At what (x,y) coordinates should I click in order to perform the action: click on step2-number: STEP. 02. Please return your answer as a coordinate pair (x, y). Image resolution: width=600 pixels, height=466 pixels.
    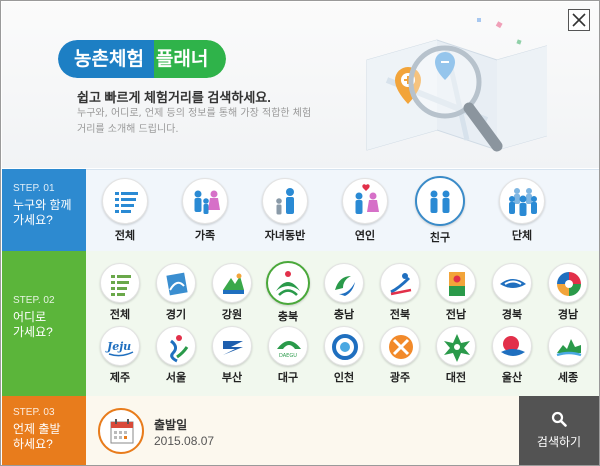
    Looking at the image, I should click on (34, 300).